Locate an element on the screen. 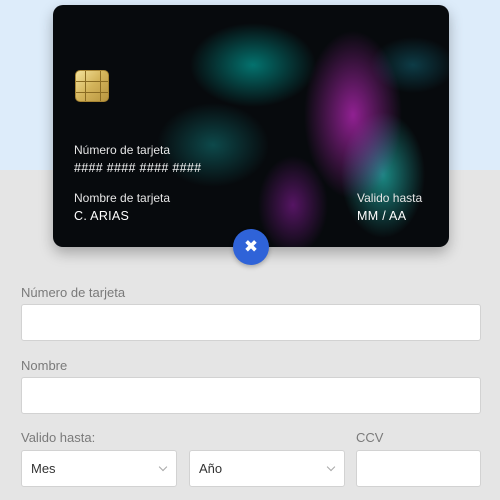 The height and width of the screenshot is (500, 500). expiry-field-label: Valido hasta: is located at coordinates (58, 437).